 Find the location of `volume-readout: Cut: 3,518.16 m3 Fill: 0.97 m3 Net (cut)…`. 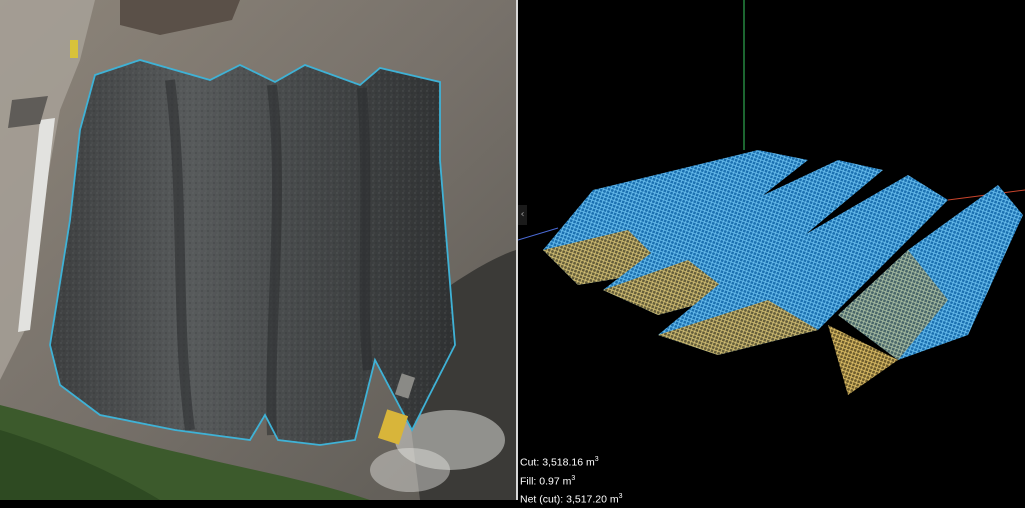

volume-readout: Cut: 3,518.16 m3 Fill: 0.97 m3 Net (cut)… is located at coordinates (571, 480).